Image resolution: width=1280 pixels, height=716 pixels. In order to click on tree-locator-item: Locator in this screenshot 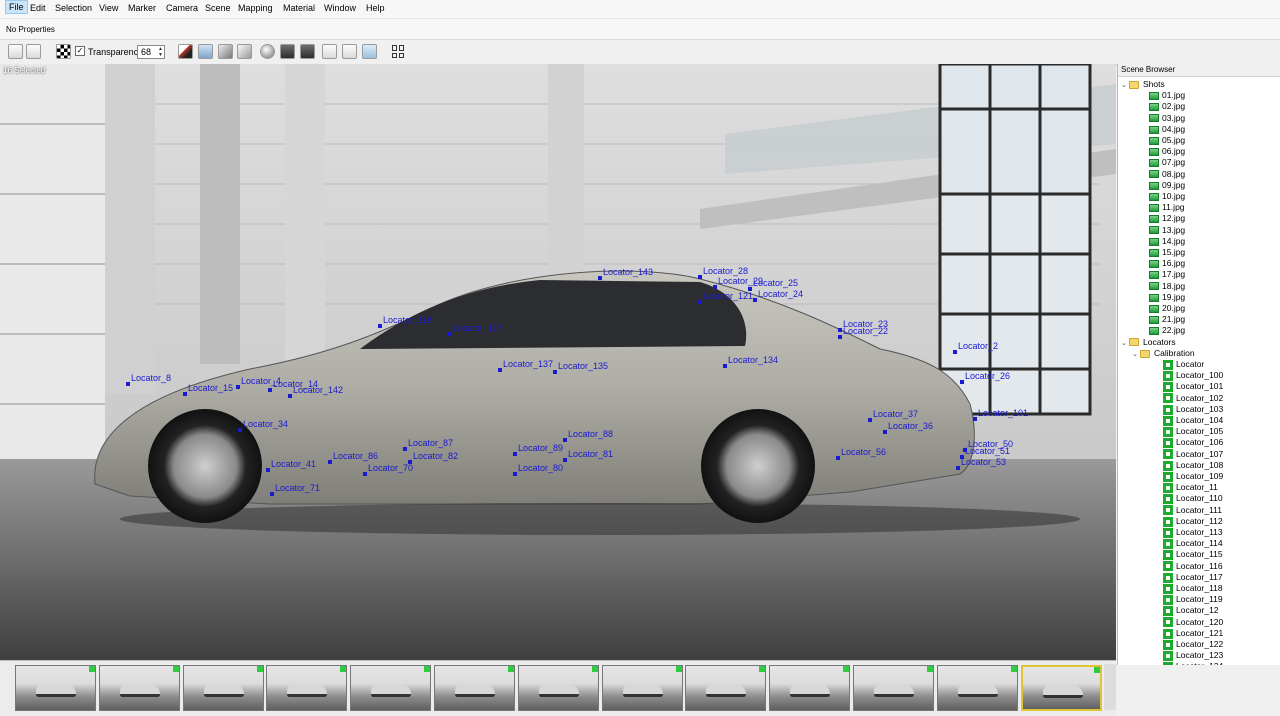, I will do `click(1183, 364)`.